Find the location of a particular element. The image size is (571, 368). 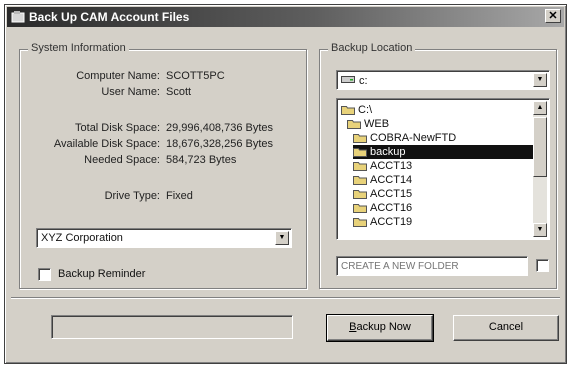

cancel-label: Cancel is located at coordinates (506, 327).